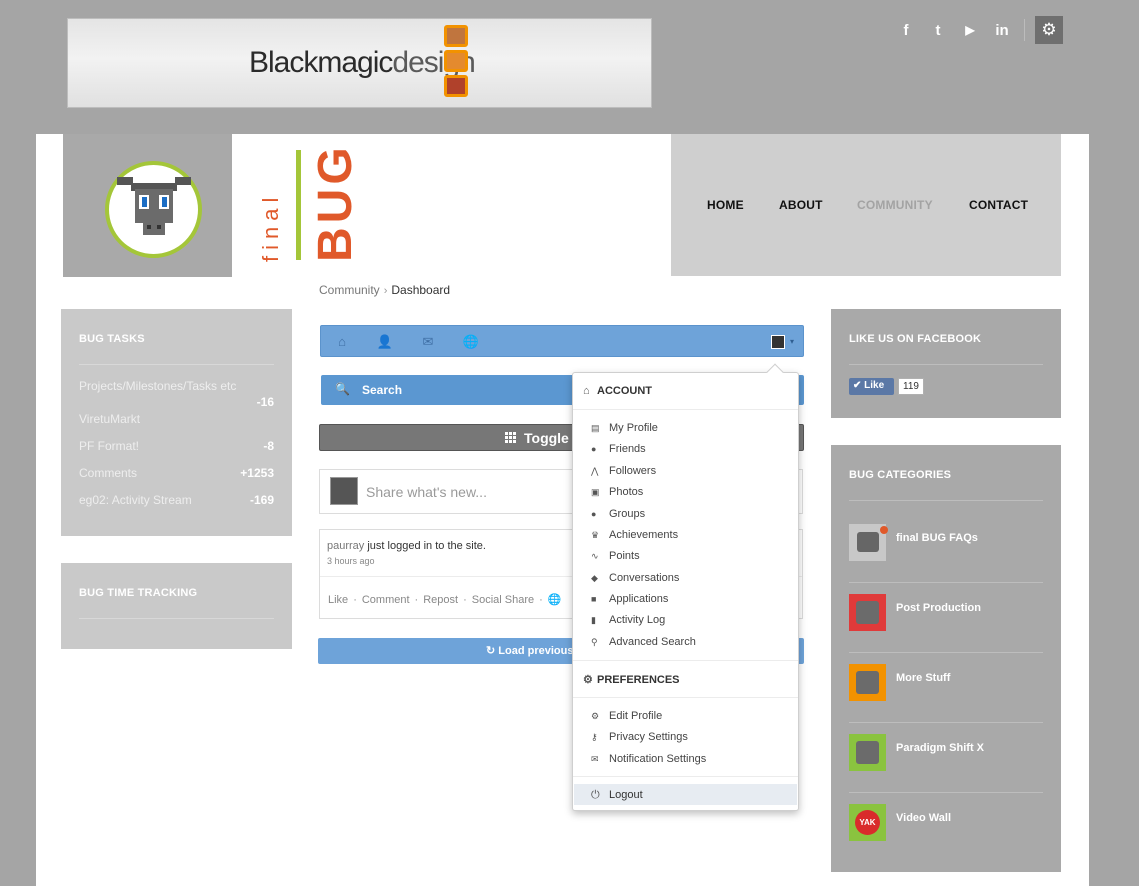 The image size is (1139, 886). What do you see at coordinates (923, 678) in the screenshot?
I see `category-name: More Stuff` at bounding box center [923, 678].